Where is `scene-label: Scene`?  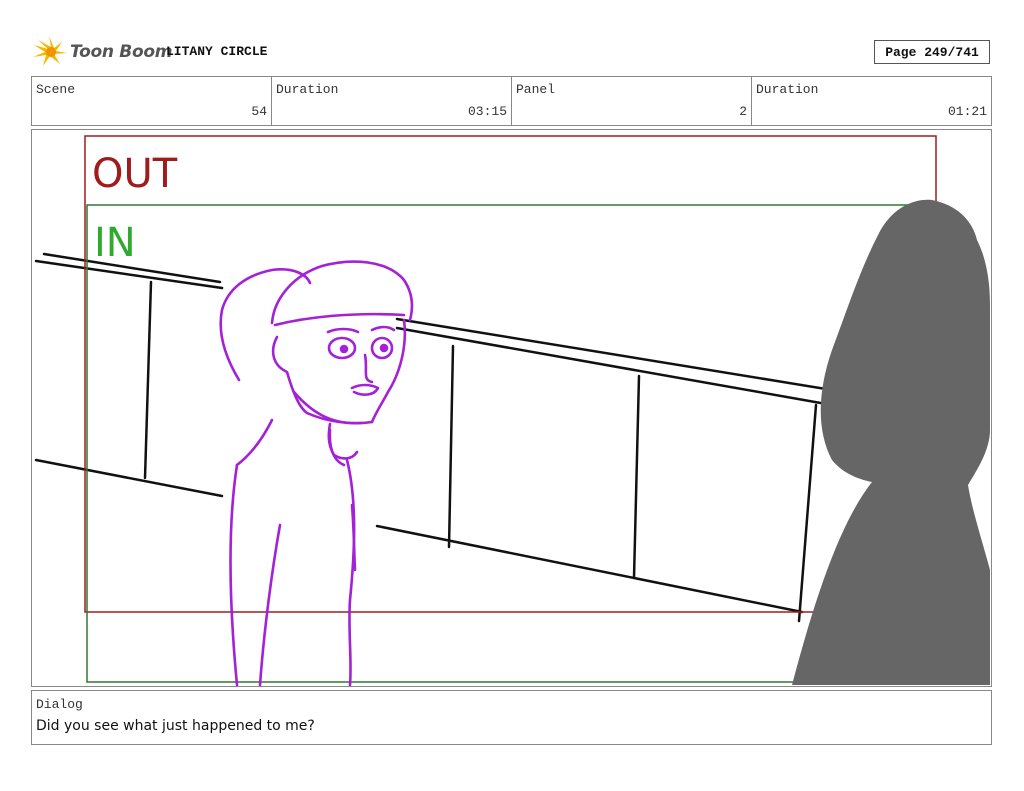
scene-label: Scene is located at coordinates (56, 89).